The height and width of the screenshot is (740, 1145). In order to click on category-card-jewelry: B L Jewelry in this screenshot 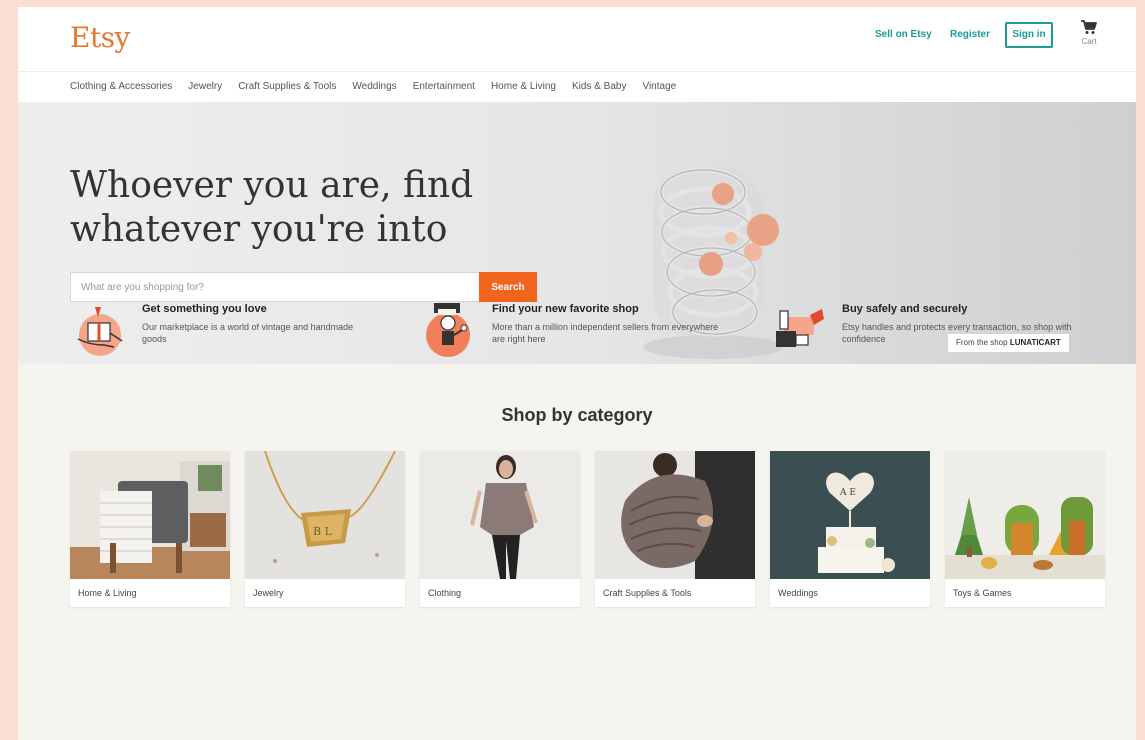, I will do `click(325, 529)`.